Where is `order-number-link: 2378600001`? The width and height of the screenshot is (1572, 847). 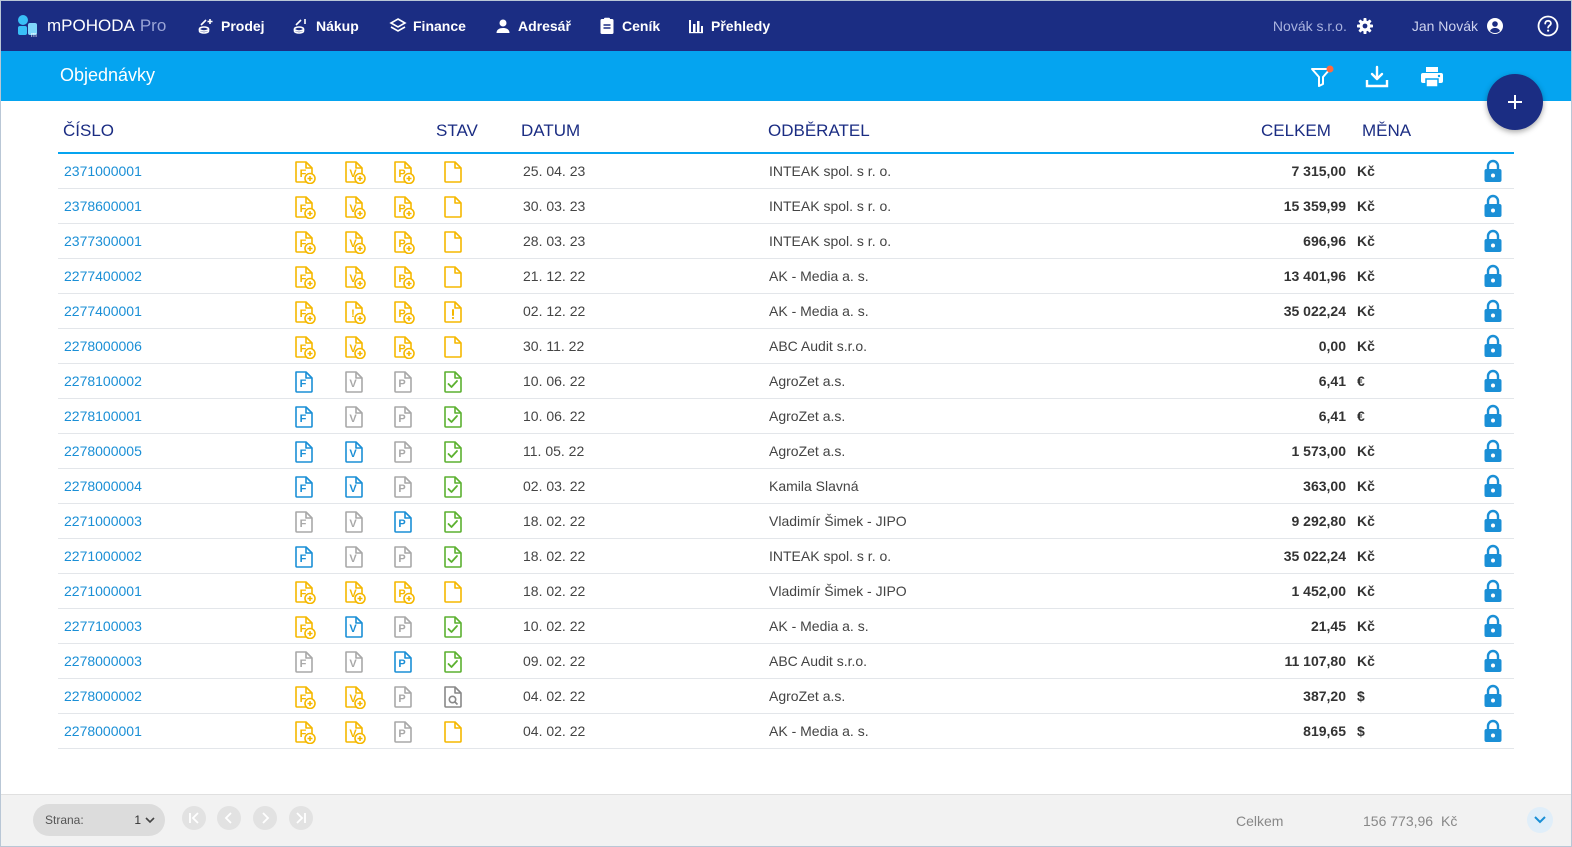
order-number-link: 2378600001 is located at coordinates (103, 206).